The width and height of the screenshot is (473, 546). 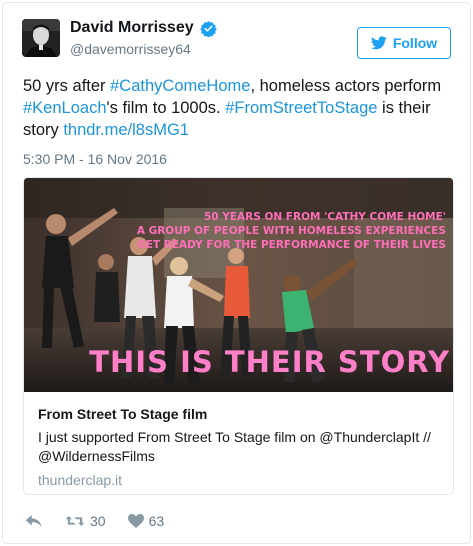 I want to click on reply-icon, so click(x=33, y=521).